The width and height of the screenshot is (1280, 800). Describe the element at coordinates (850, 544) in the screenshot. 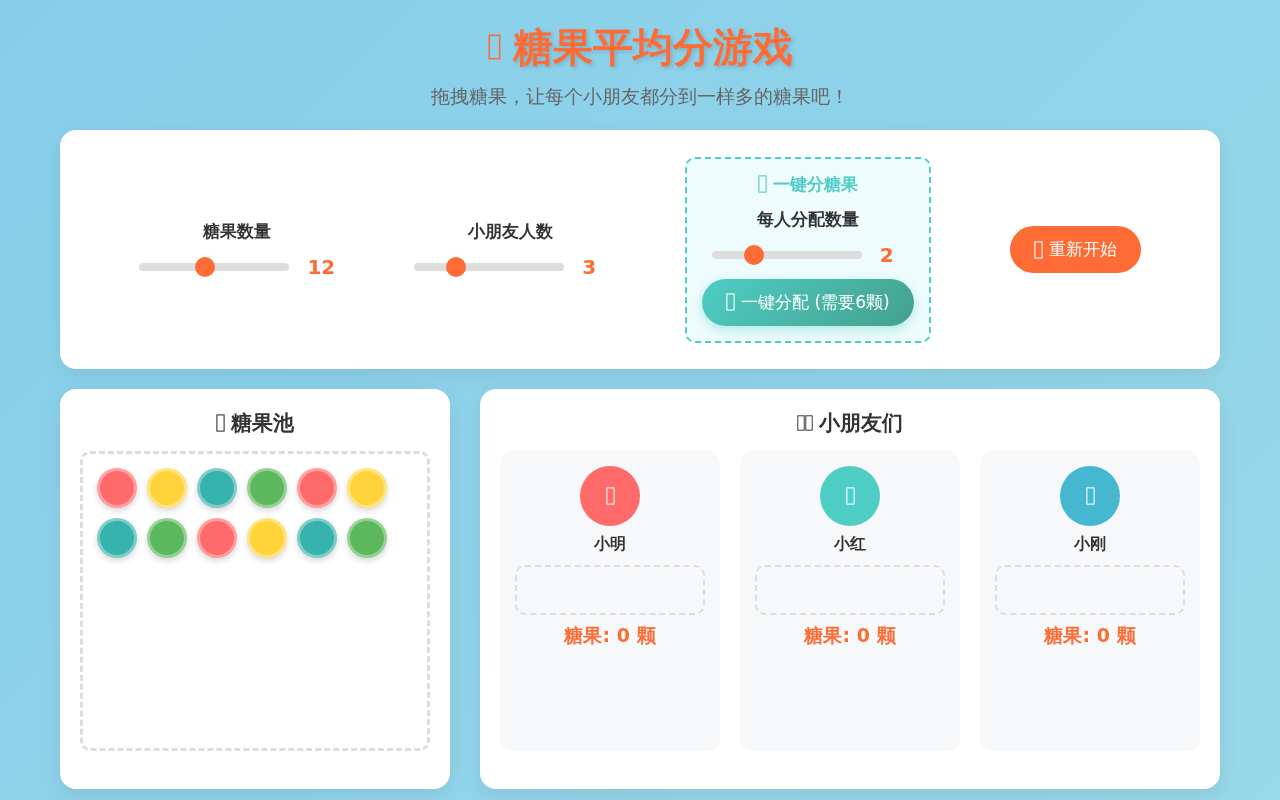

I see `child-name: 小红` at that location.